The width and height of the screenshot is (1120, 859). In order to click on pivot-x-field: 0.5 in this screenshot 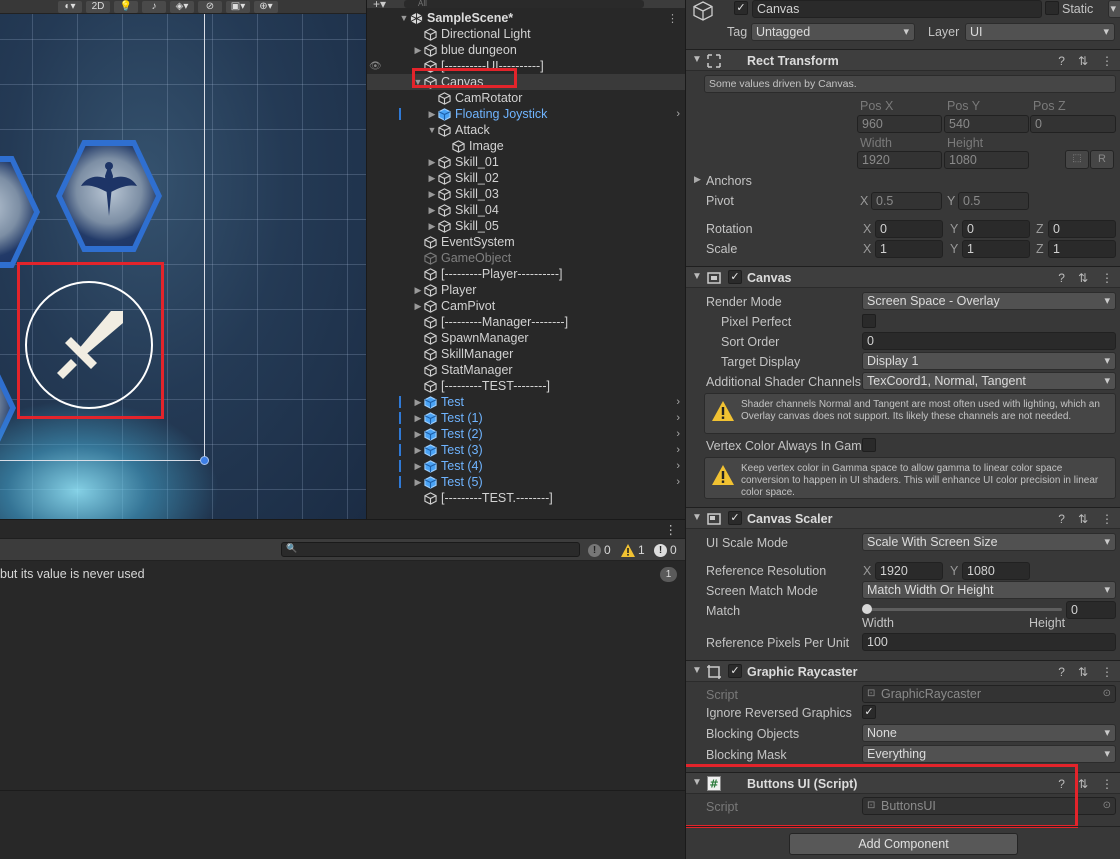, I will do `click(906, 201)`.